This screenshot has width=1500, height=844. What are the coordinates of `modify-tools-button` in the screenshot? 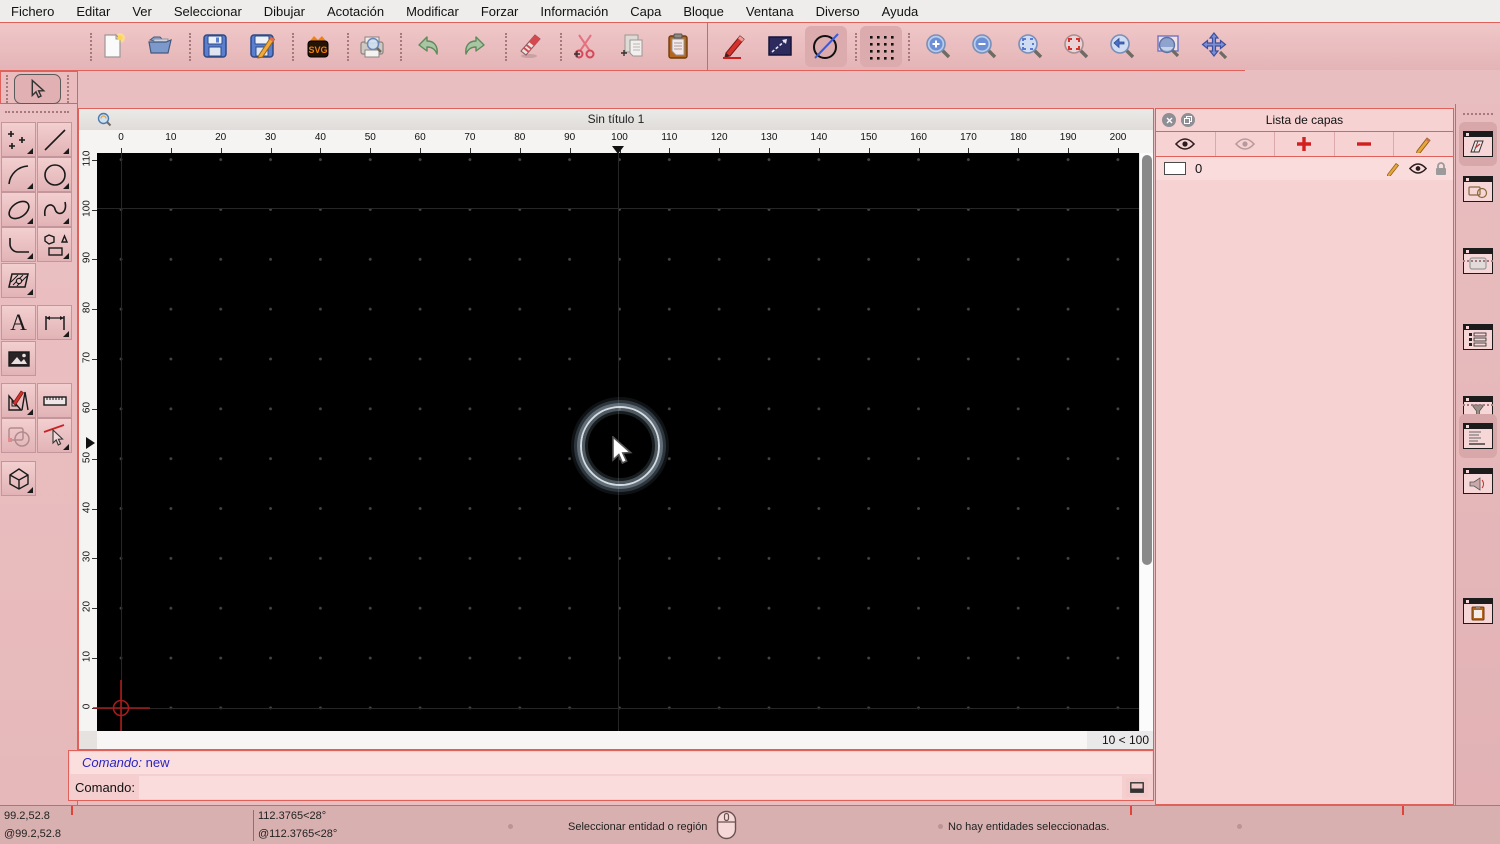 It's located at (18, 400).